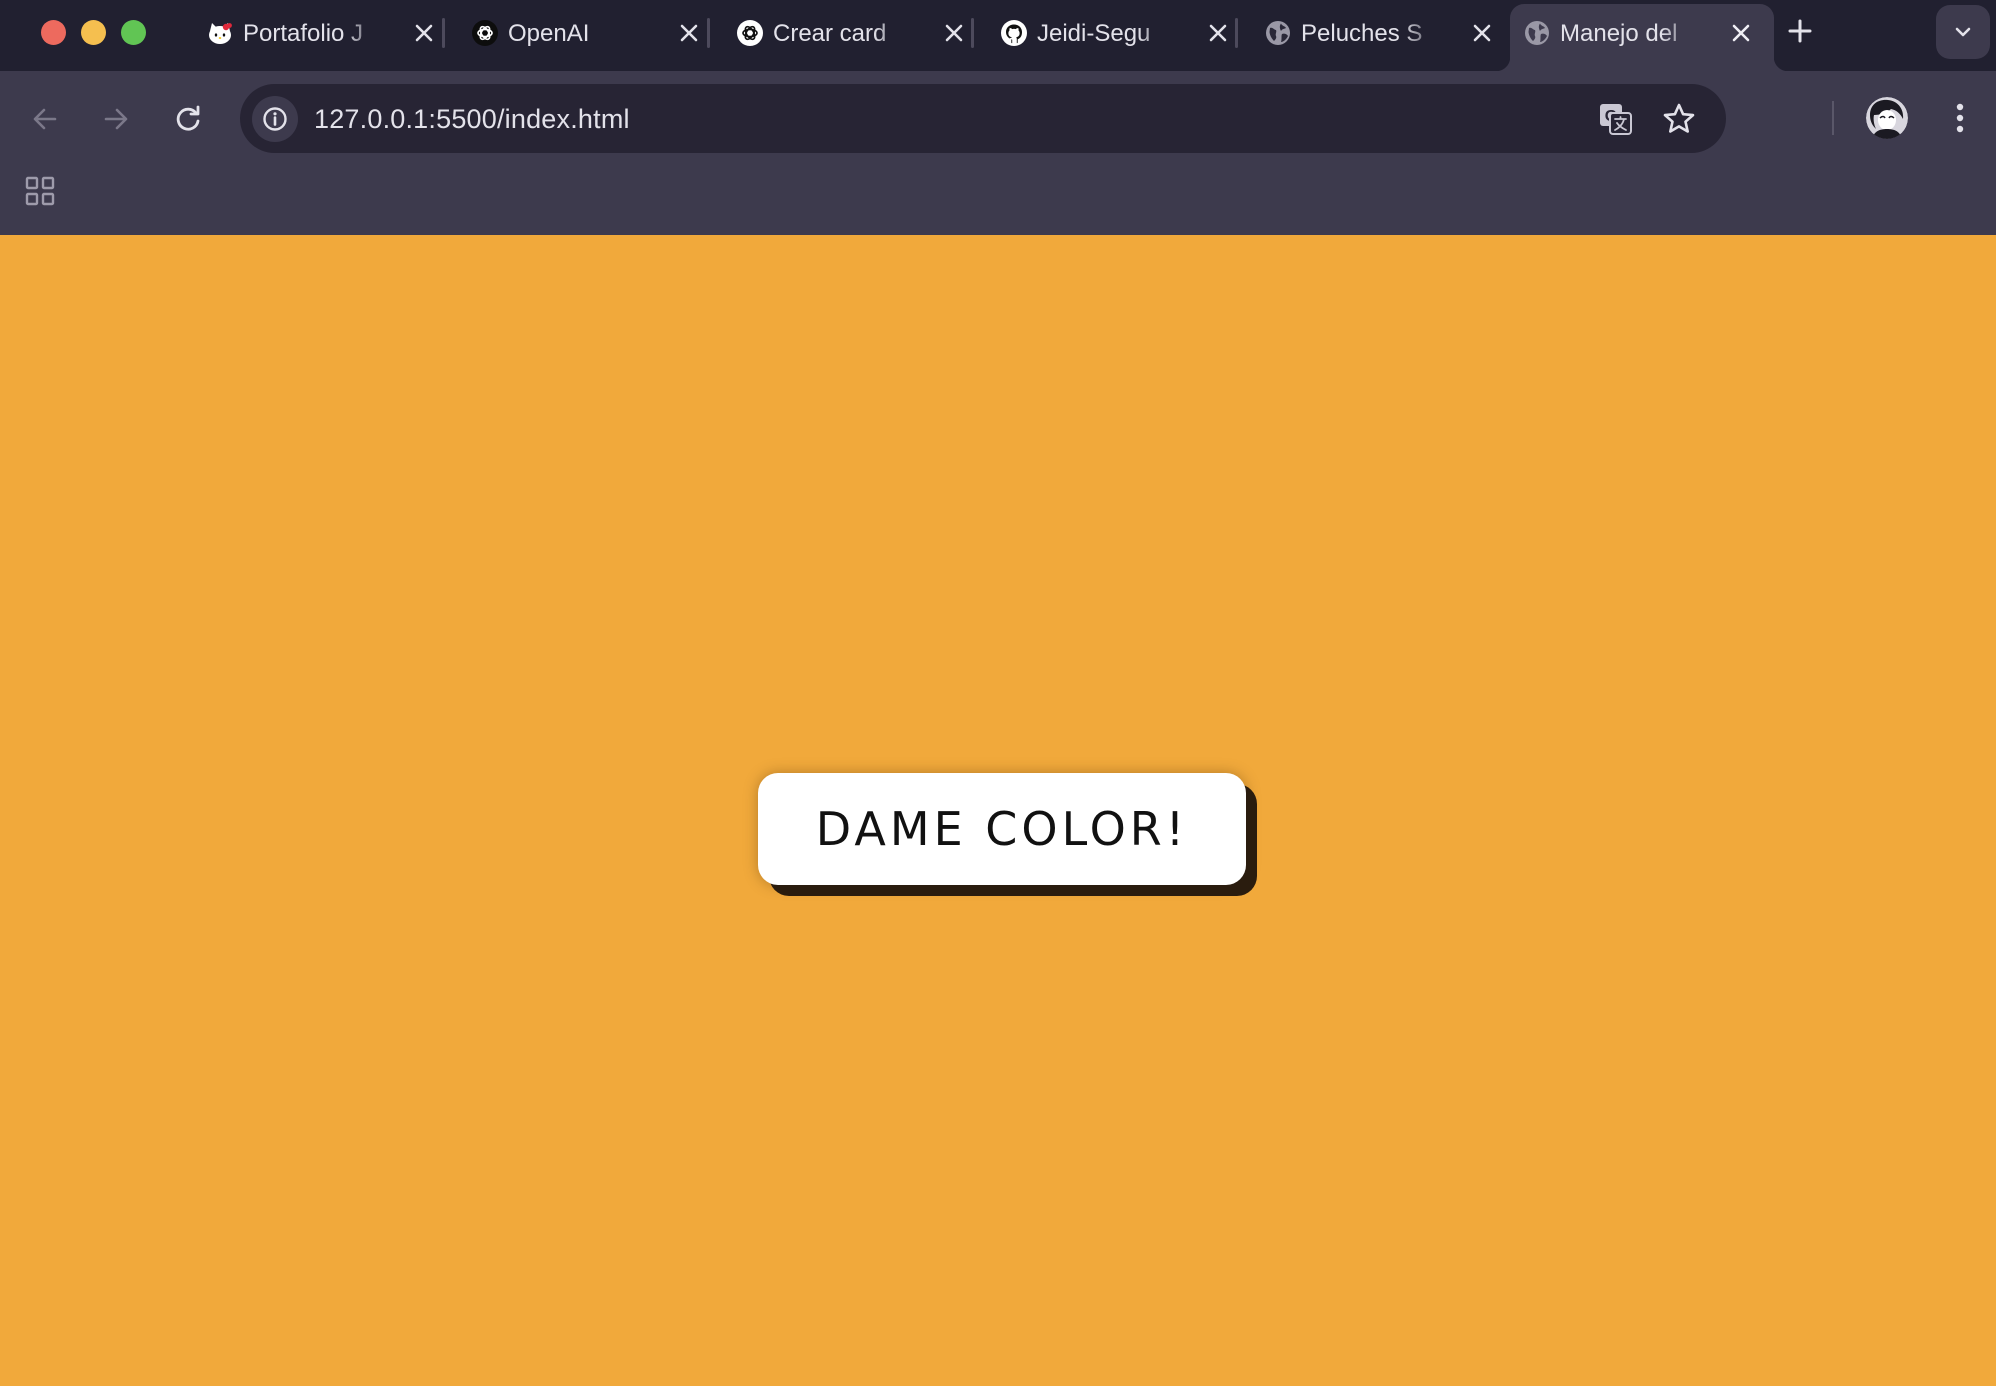  I want to click on new-tab-plus-icon, so click(1800, 31).